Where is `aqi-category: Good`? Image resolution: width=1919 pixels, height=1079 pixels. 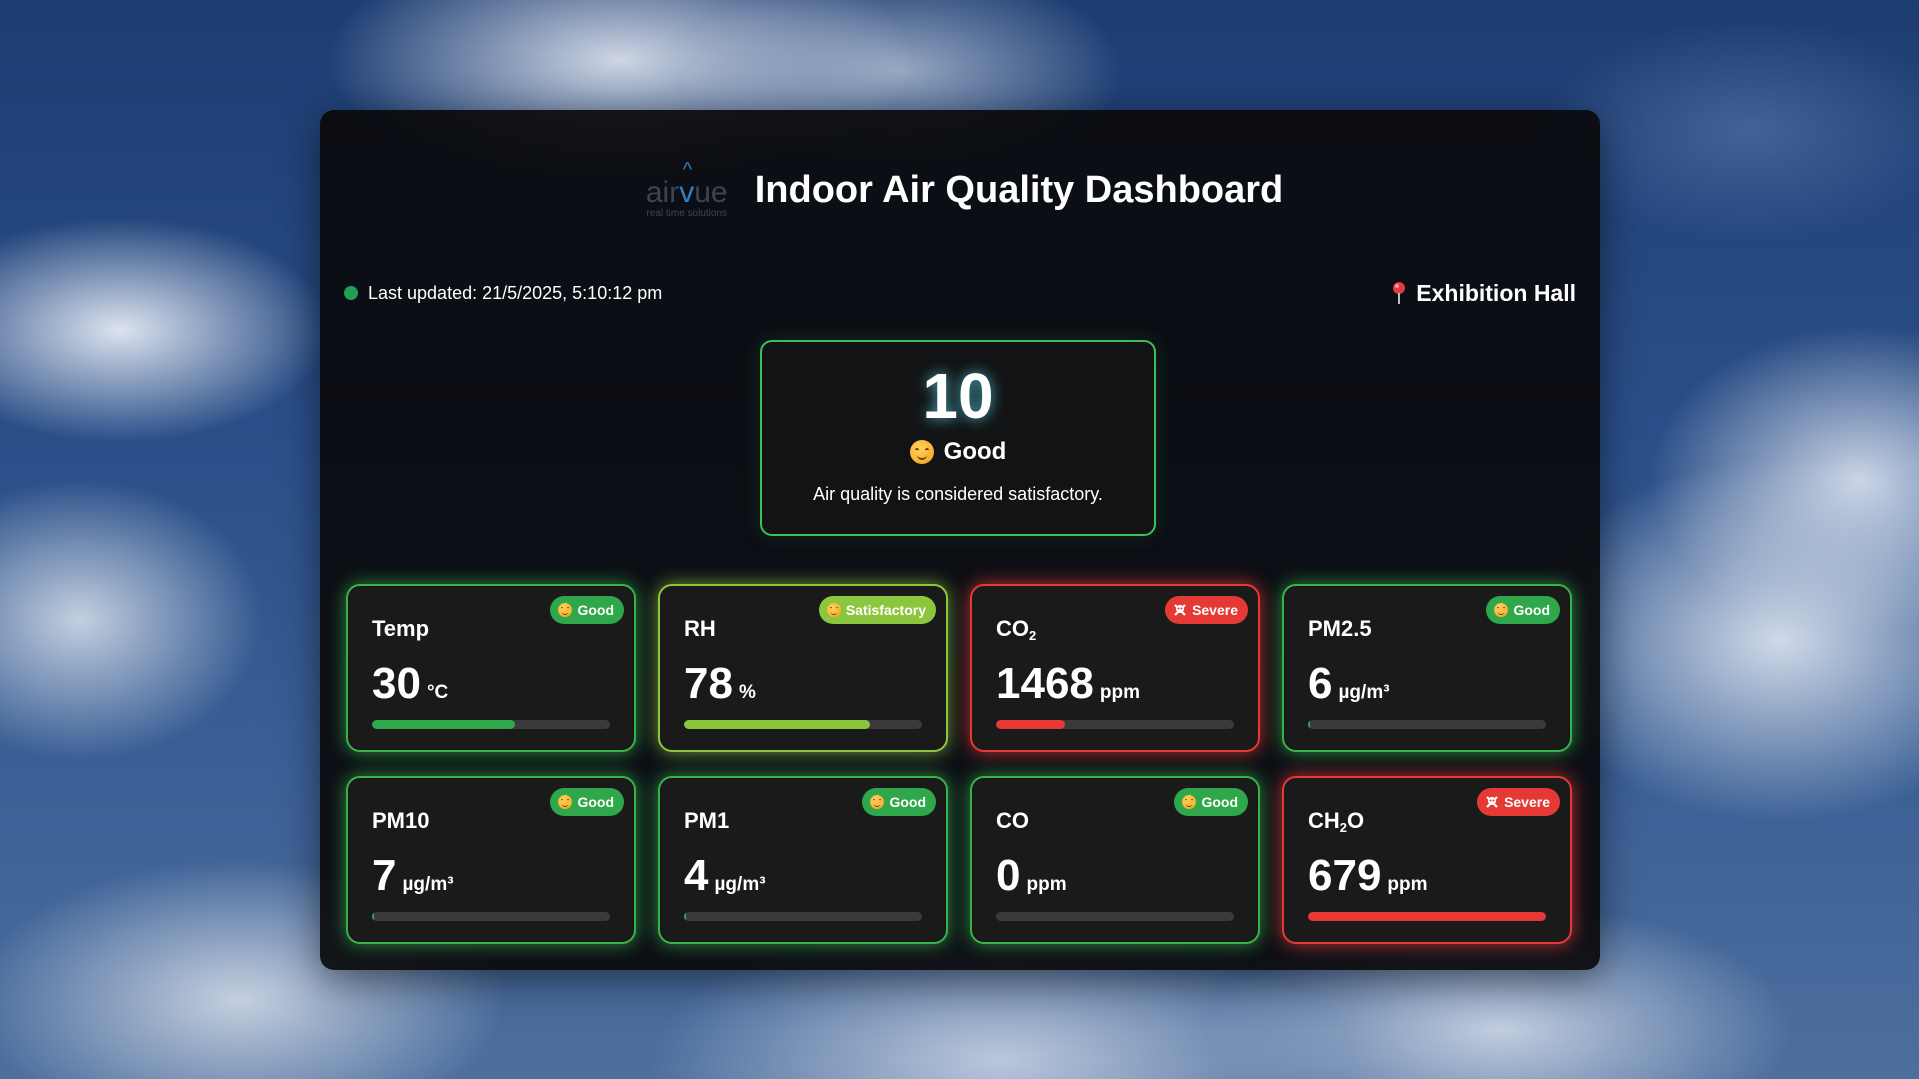 aqi-category: Good is located at coordinates (958, 452).